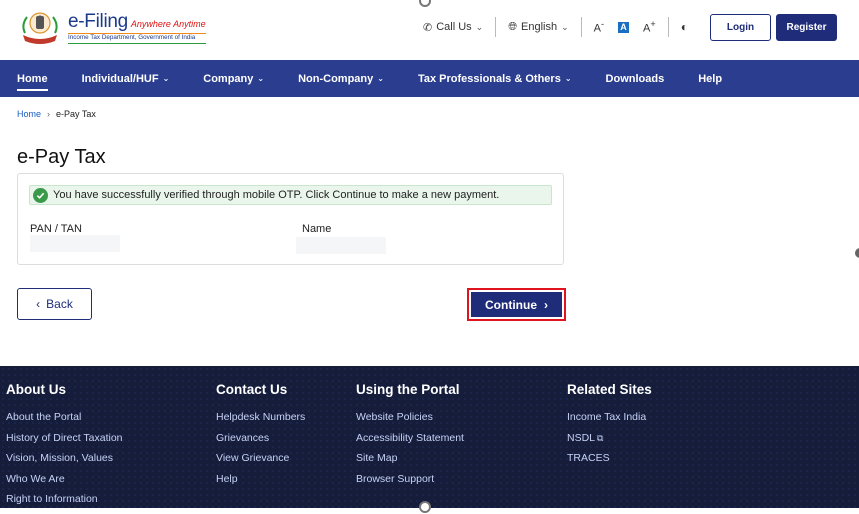 The width and height of the screenshot is (859, 514). I want to click on name-label: Name, so click(317, 229).